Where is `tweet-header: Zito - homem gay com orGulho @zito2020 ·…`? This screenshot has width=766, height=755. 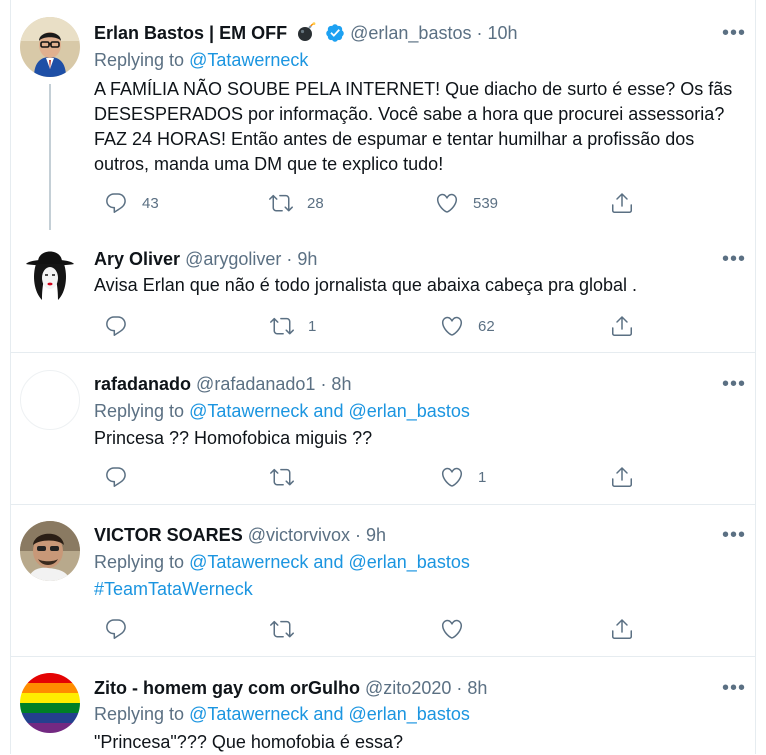 tweet-header: Zito - homem gay com orGulho @zito2020 ·… is located at coordinates (290, 688).